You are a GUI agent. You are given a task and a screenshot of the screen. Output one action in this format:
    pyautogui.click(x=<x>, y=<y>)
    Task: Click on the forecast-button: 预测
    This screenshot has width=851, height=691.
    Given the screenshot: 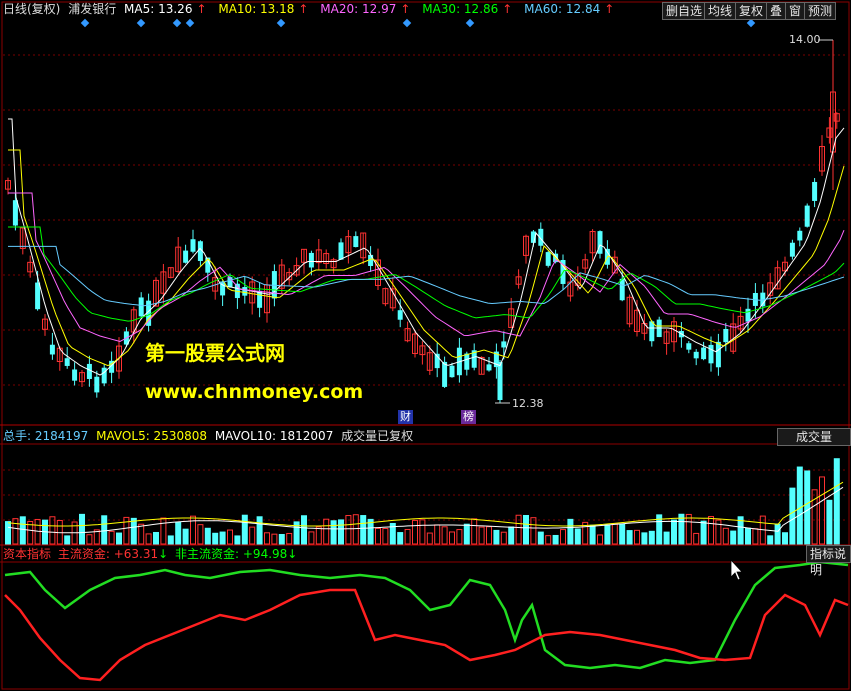 What is the action you would take?
    pyautogui.click(x=820, y=11)
    